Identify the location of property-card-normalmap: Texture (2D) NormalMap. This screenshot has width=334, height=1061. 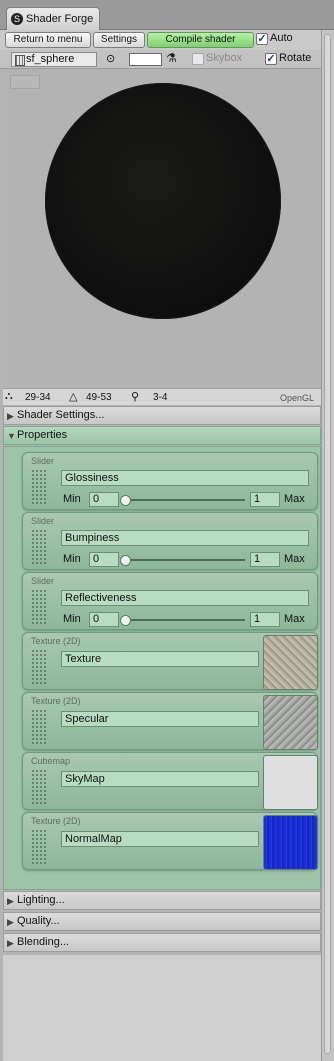
(170, 841).